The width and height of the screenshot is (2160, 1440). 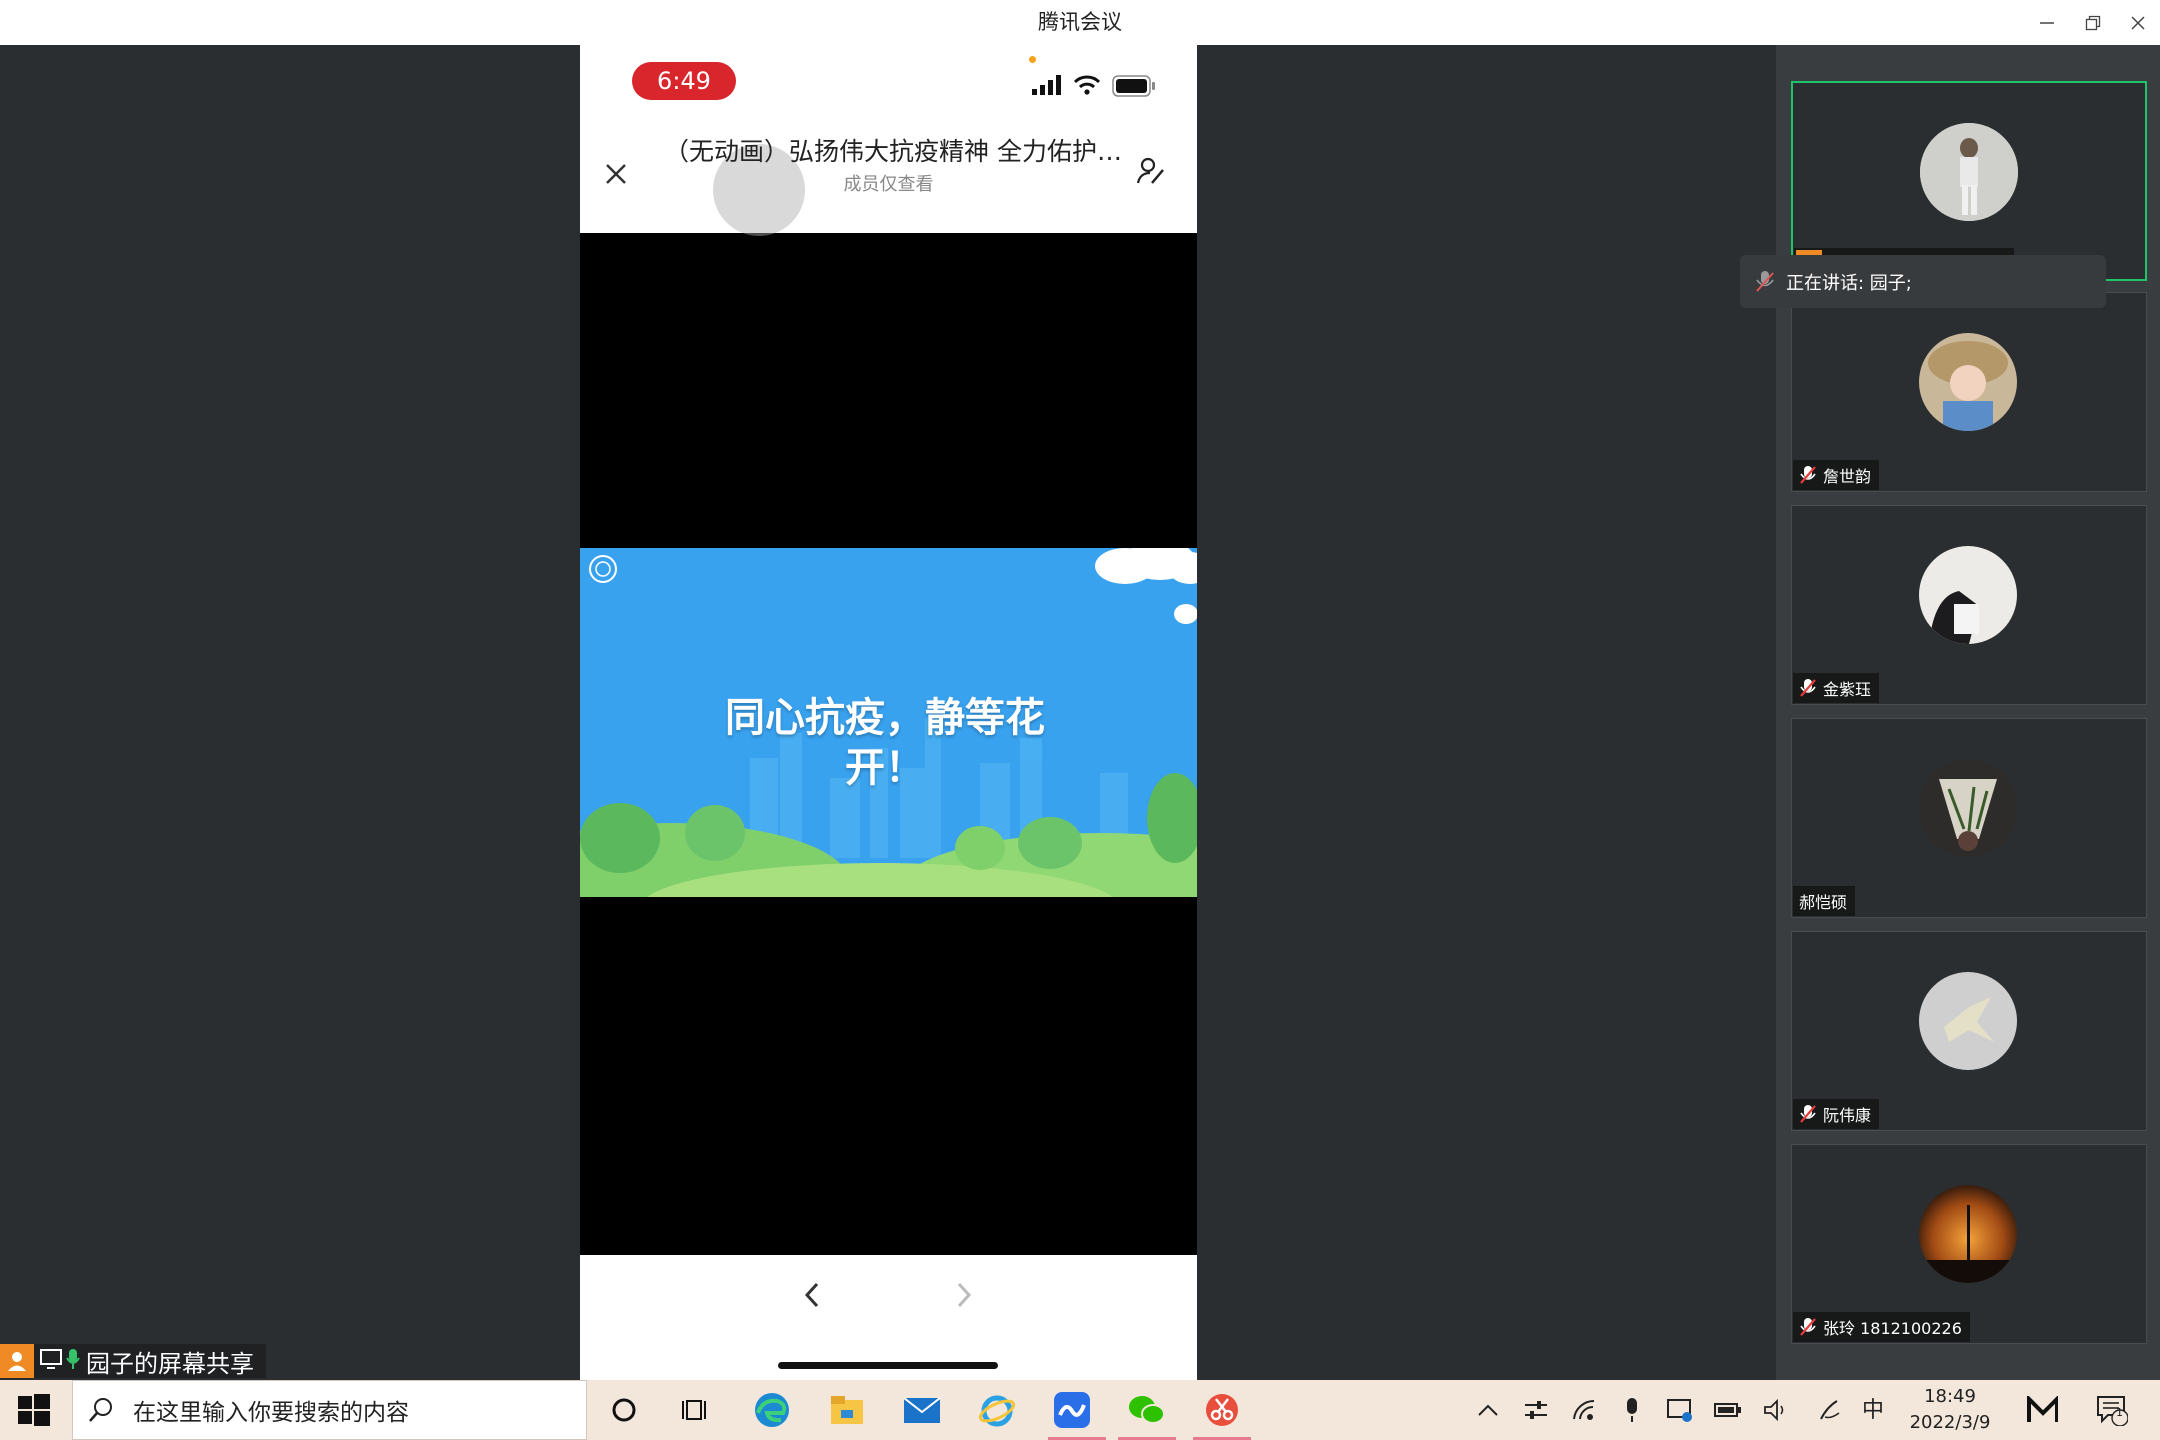 I want to click on search-icon, so click(x=100, y=1410).